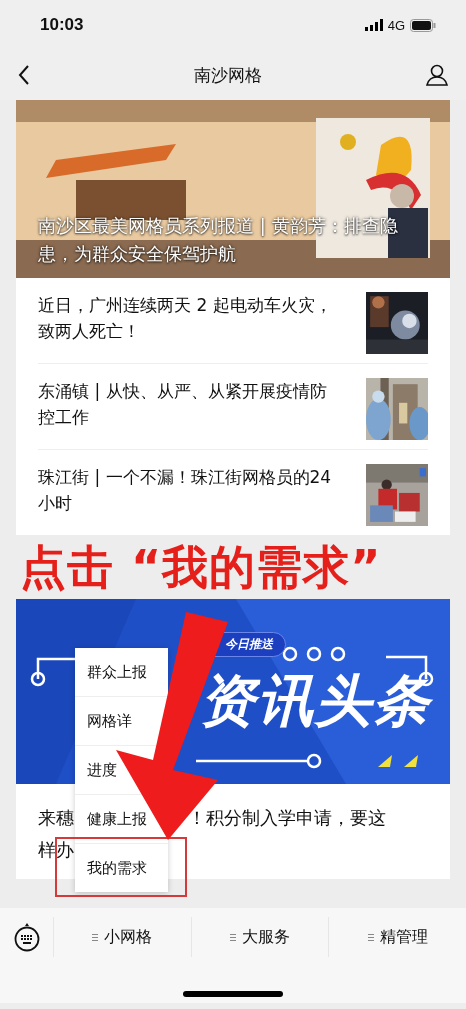 The height and width of the screenshot is (1009, 466). Describe the element at coordinates (56, 818) in the screenshot. I see `article-title-fragment: 来穗` at that location.